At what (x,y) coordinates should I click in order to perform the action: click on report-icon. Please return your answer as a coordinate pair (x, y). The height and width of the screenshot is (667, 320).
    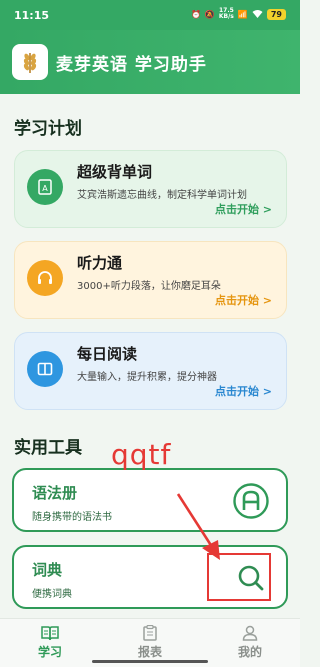
    Looking at the image, I should click on (150, 633).